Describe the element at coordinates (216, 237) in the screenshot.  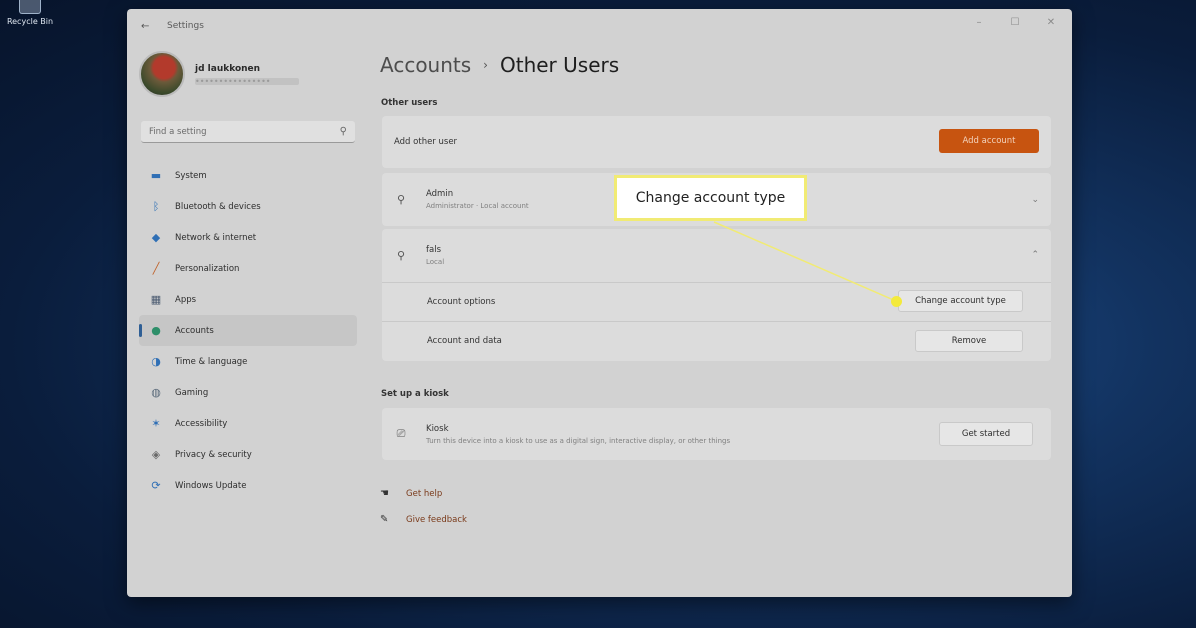
I see `sidebar-item-label: Network & internet` at that location.